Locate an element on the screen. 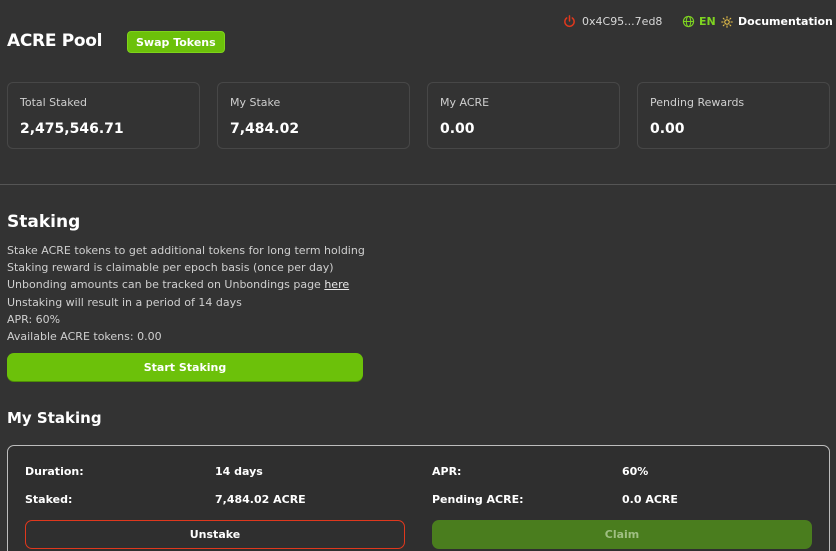 This screenshot has width=836, height=551. stat-card-my-acre: My ACRE 0.00 is located at coordinates (523, 115).